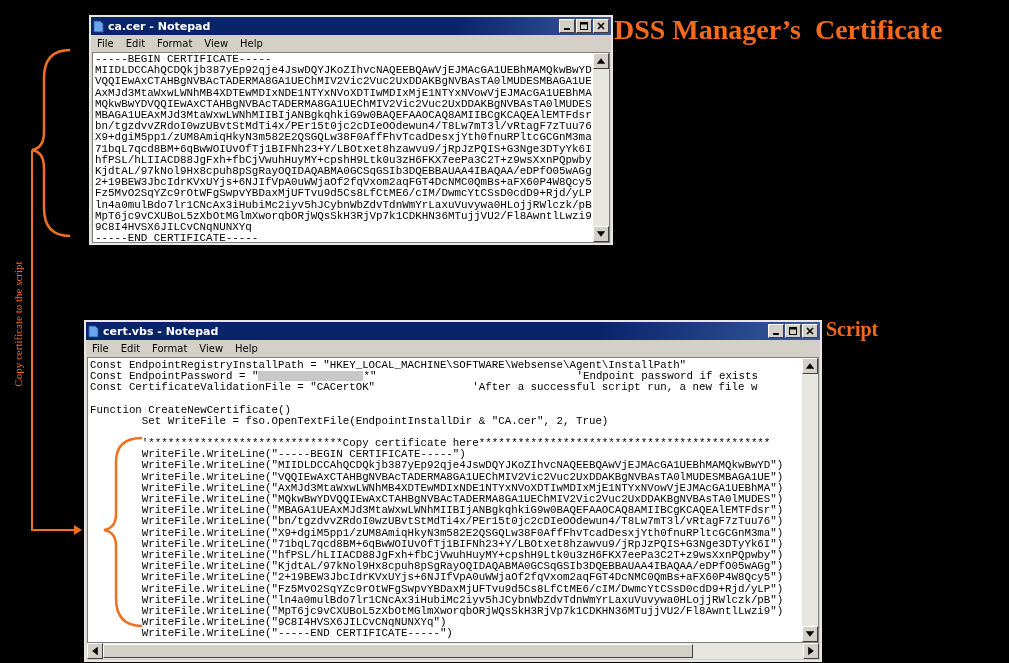 The height and width of the screenshot is (663, 1009). Describe the element at coordinates (343, 127) in the screenshot. I see `text-line: bn/tgzdvvZRdoI0wzUBvtStMdTi4x/PEr15t0jc2cDIeOOdewun4/T8Lw7mT3l/vRtagF7zTuu76` at that location.